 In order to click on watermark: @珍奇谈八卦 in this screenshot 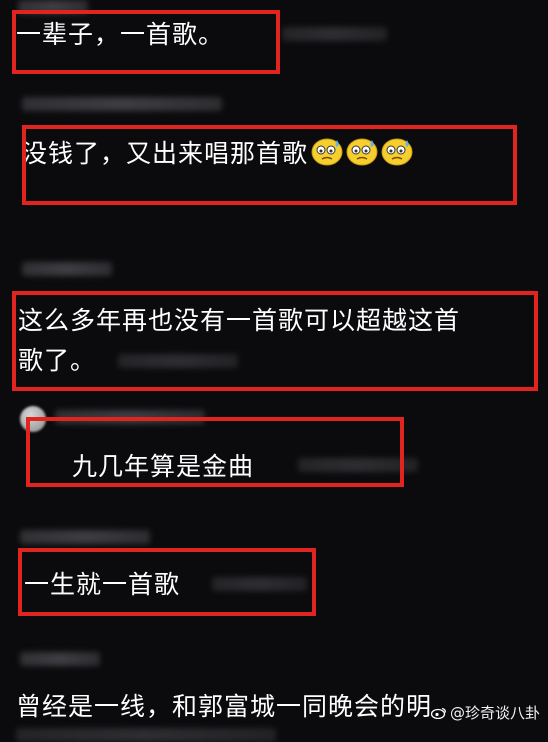, I will do `click(485, 712)`.